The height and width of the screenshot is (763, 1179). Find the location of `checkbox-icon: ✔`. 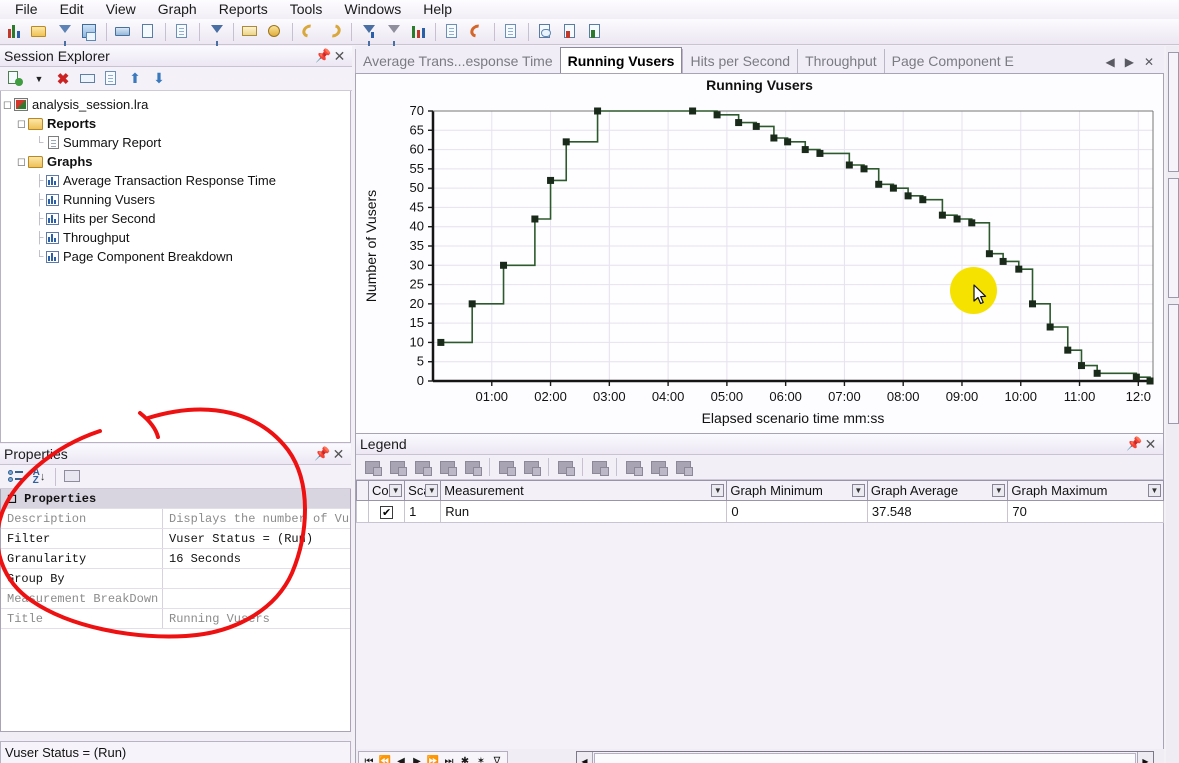

checkbox-icon: ✔ is located at coordinates (387, 512).